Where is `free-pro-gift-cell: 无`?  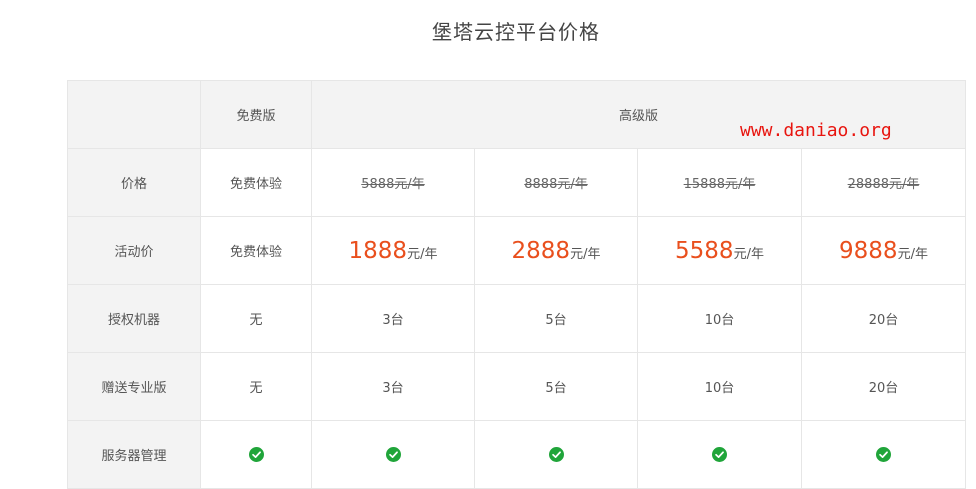
free-pro-gift-cell: 无 is located at coordinates (256, 386).